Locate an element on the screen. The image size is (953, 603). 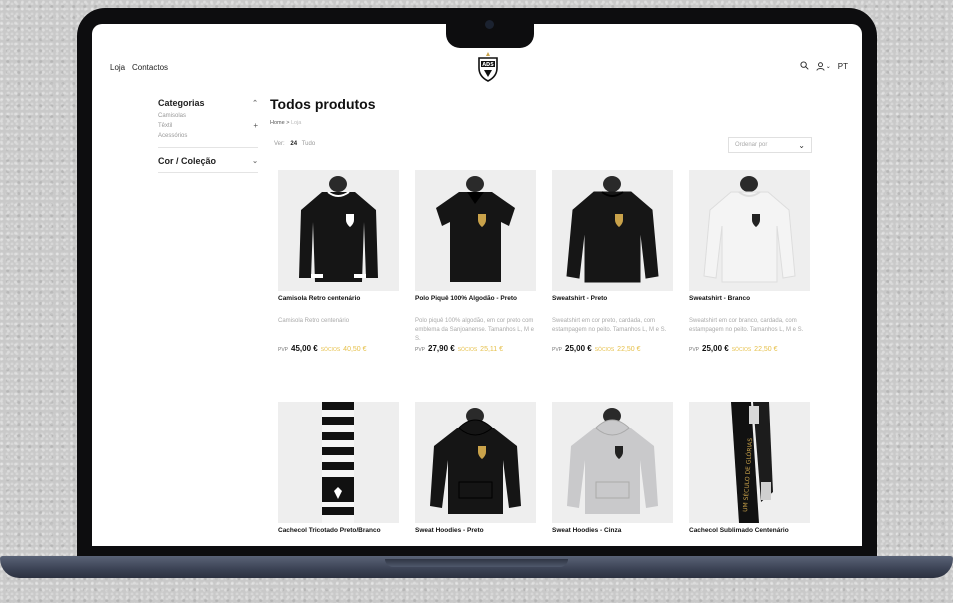
product-name: Sweatshirt - Preto is located at coordinates (612, 306).